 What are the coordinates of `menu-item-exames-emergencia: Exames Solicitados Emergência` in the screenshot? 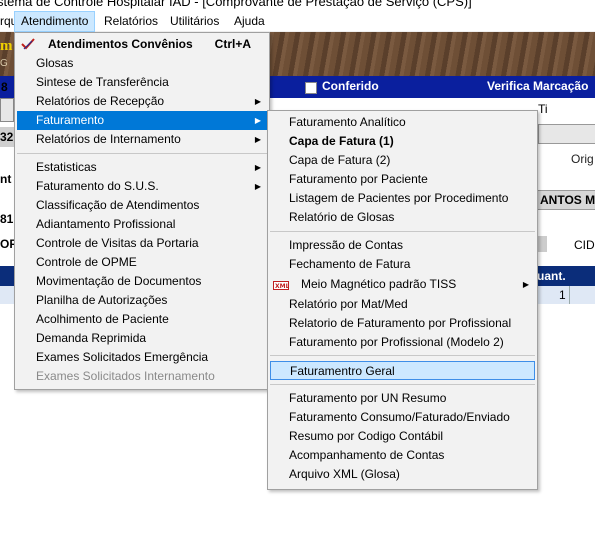 It's located at (142, 357).